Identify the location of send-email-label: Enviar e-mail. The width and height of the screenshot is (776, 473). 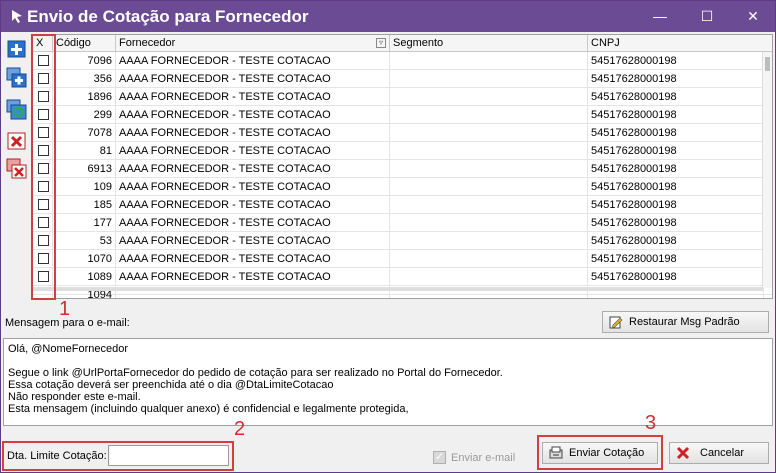
(483, 458).